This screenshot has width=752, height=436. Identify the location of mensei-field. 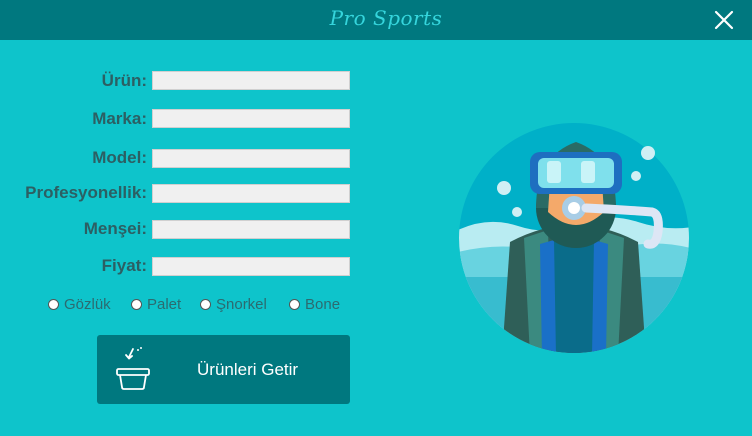
(251, 229).